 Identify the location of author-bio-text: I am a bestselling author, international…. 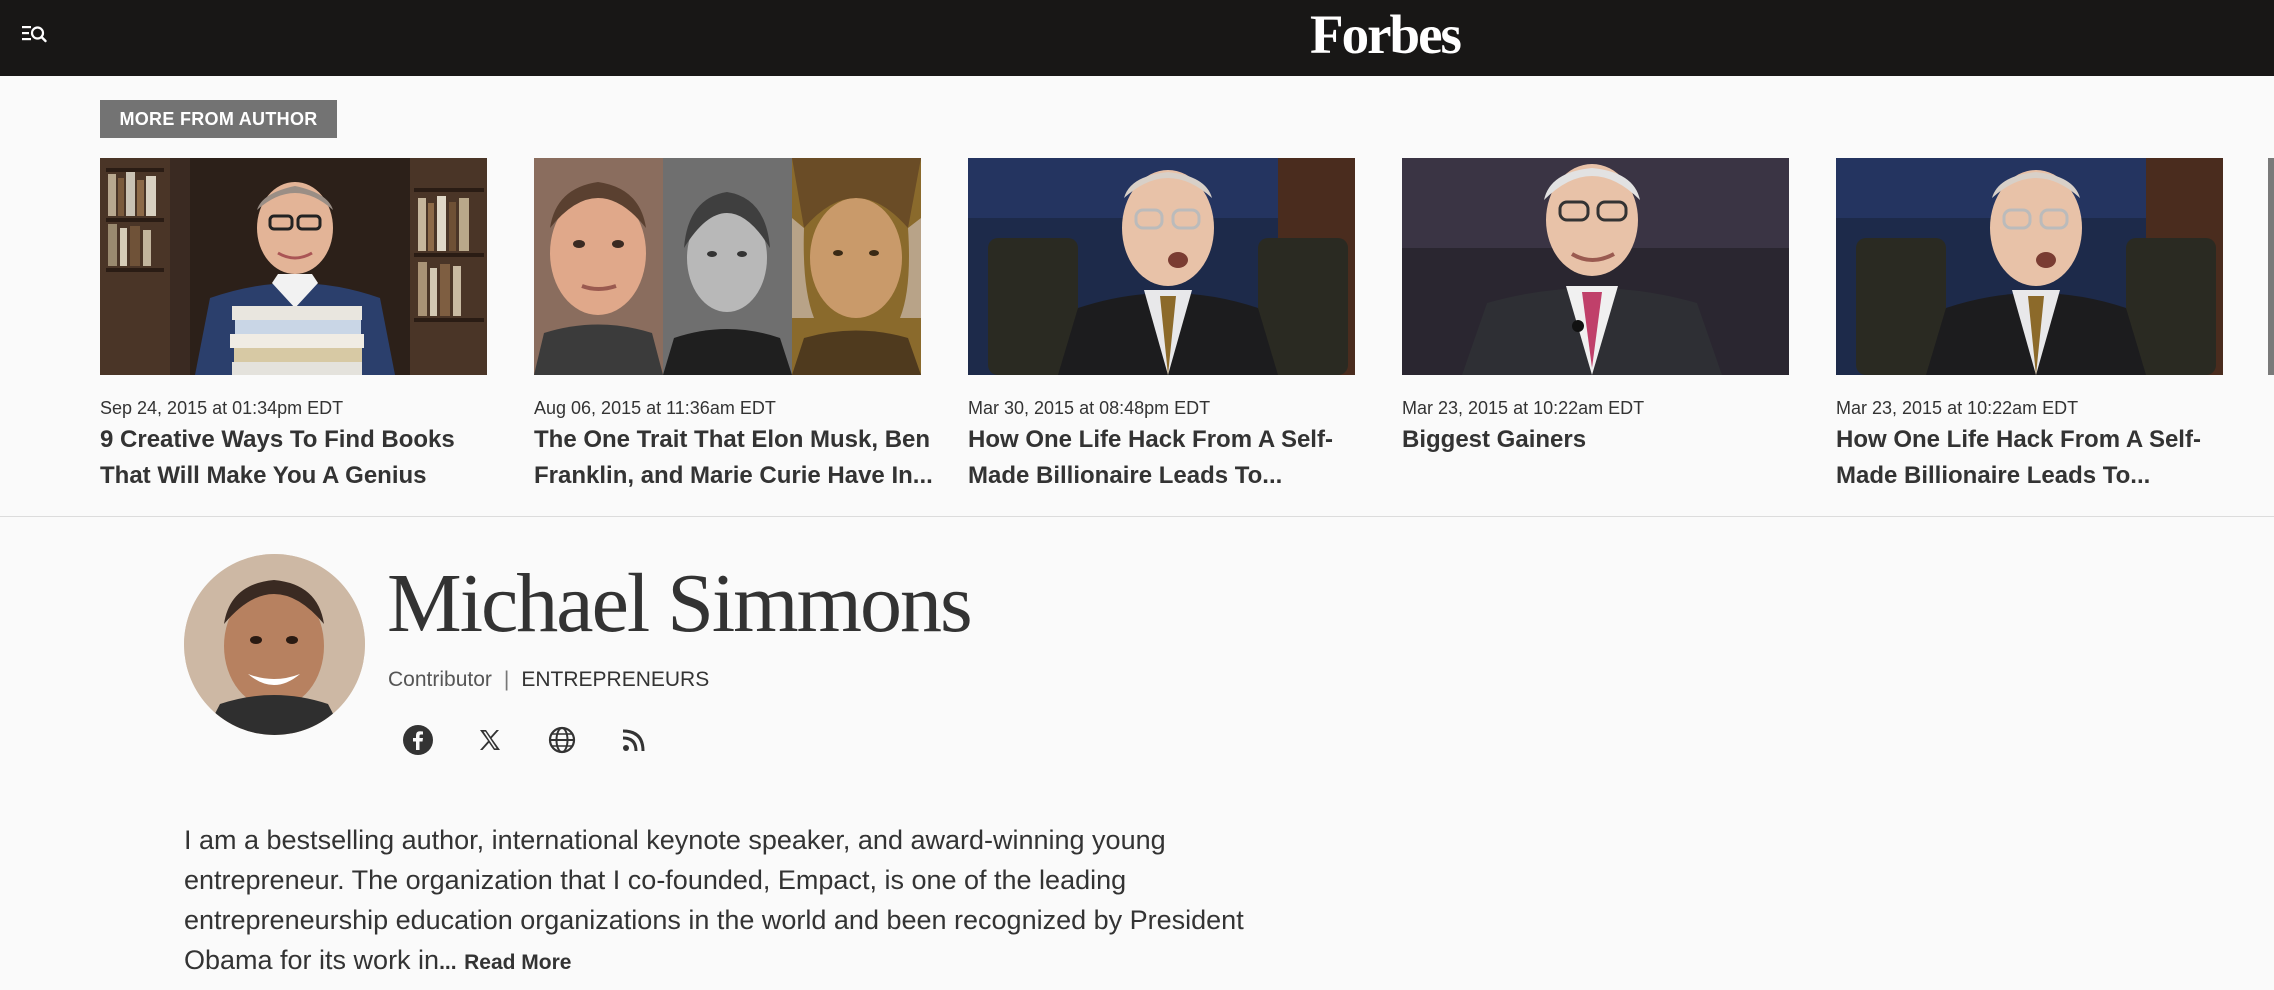
(714, 900).